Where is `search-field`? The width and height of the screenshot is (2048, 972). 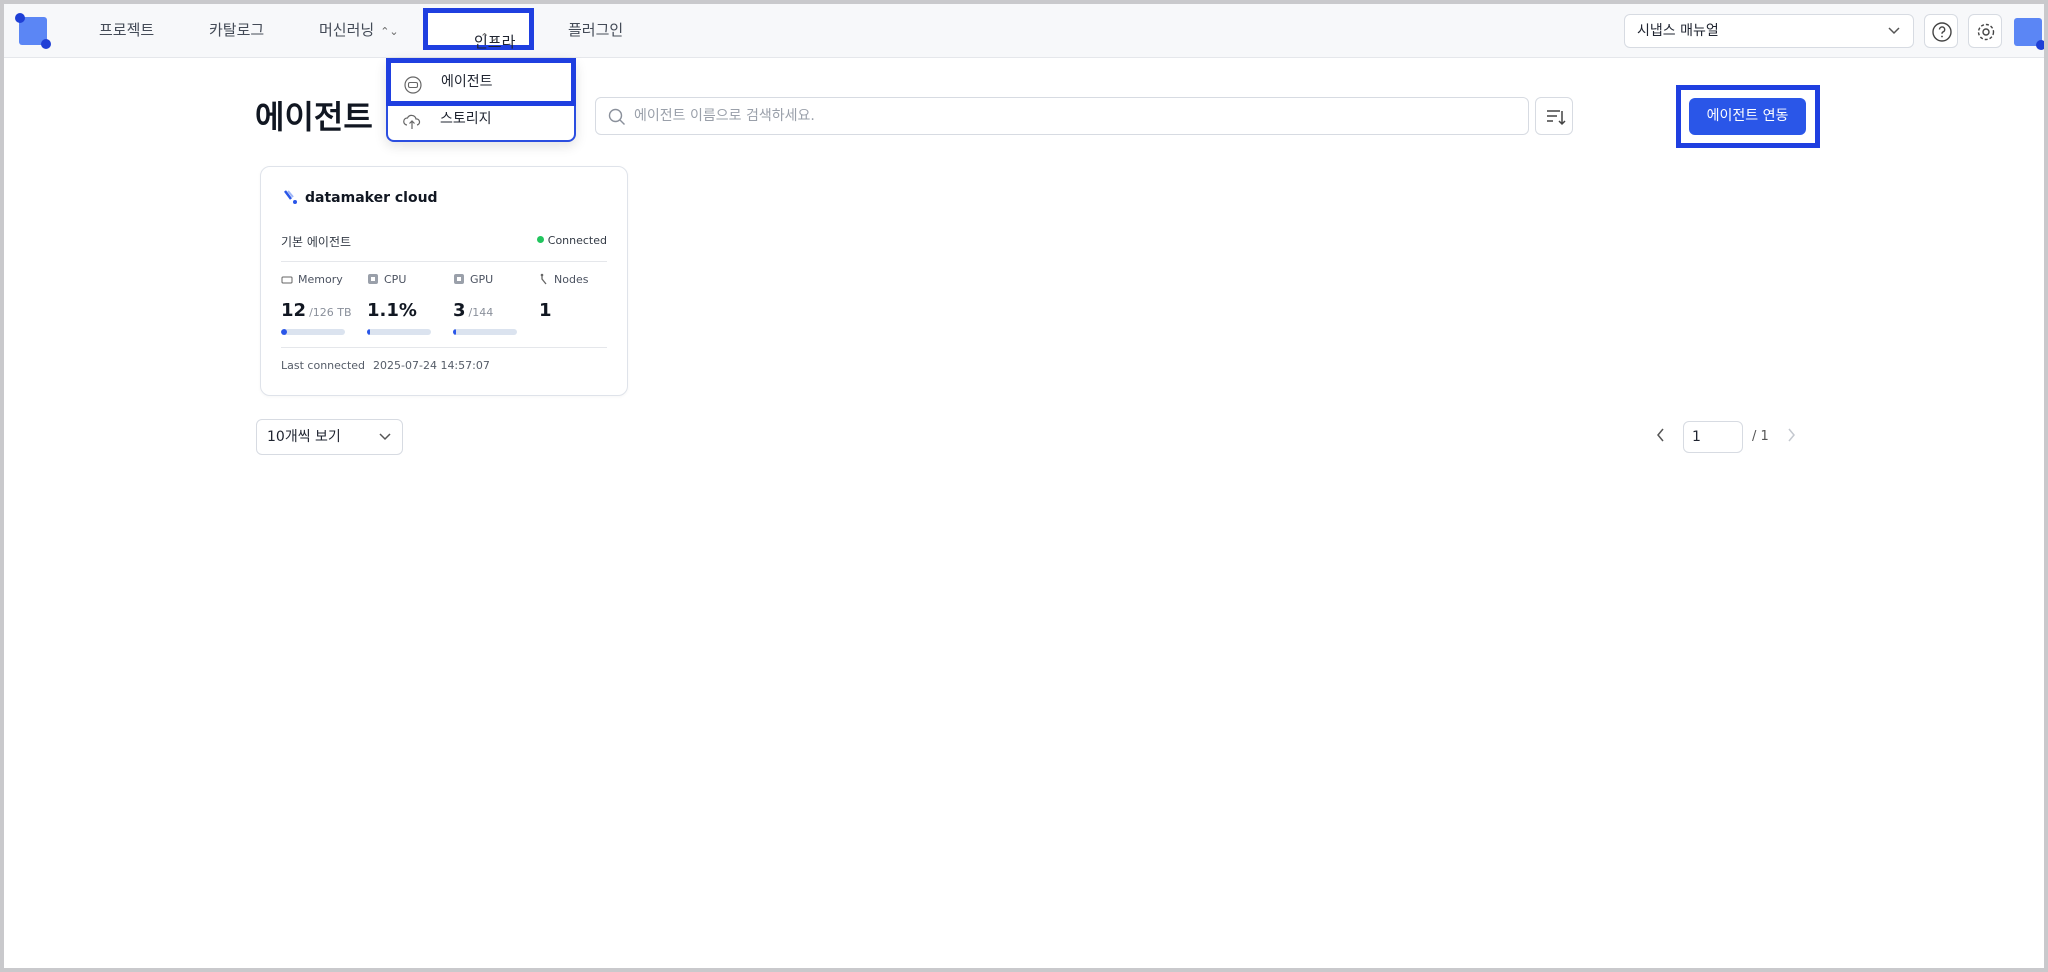 search-field is located at coordinates (1062, 116).